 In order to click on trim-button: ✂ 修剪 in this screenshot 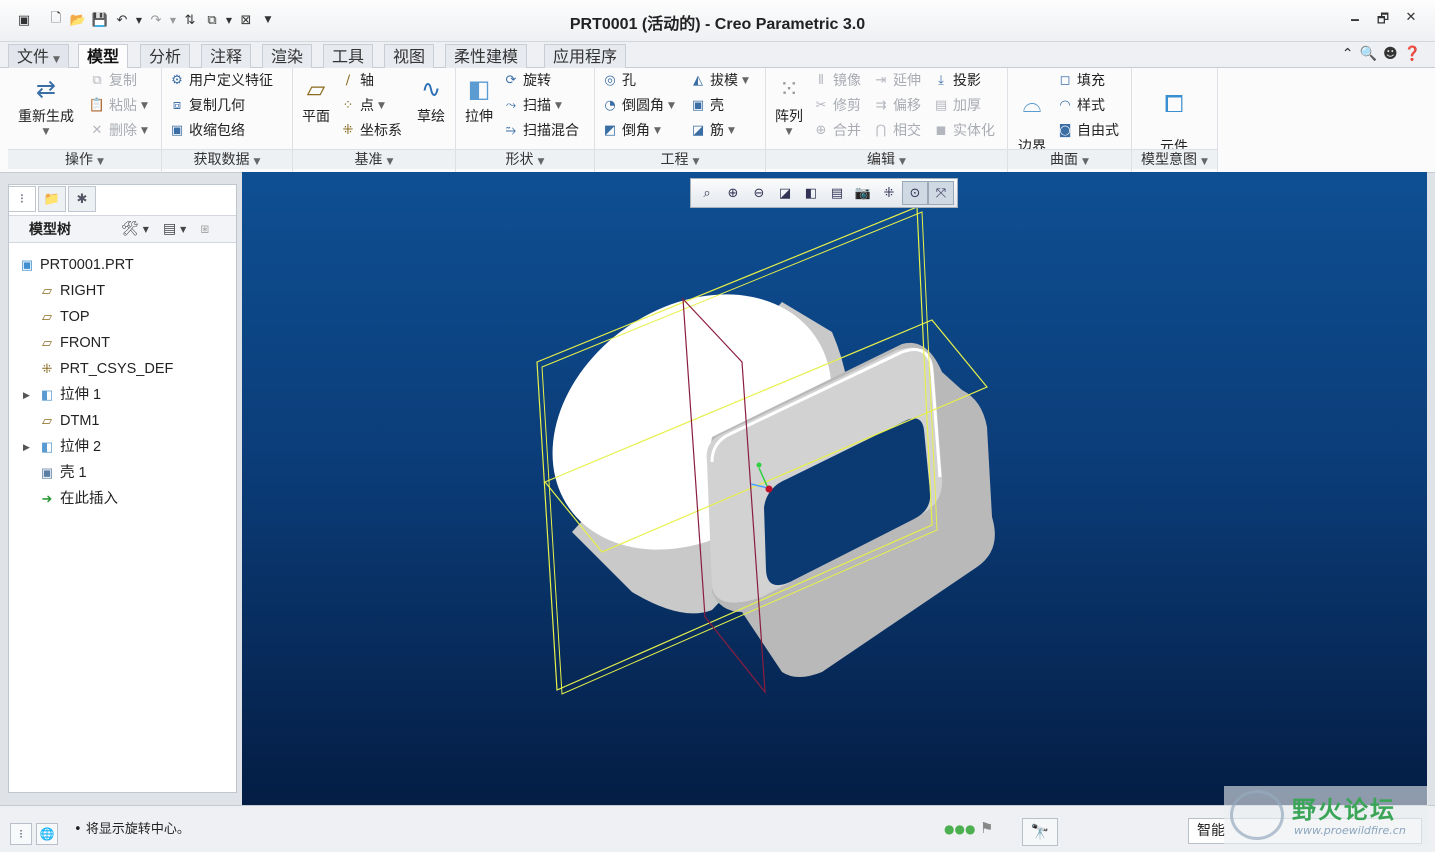, I will do `click(836, 106)`.